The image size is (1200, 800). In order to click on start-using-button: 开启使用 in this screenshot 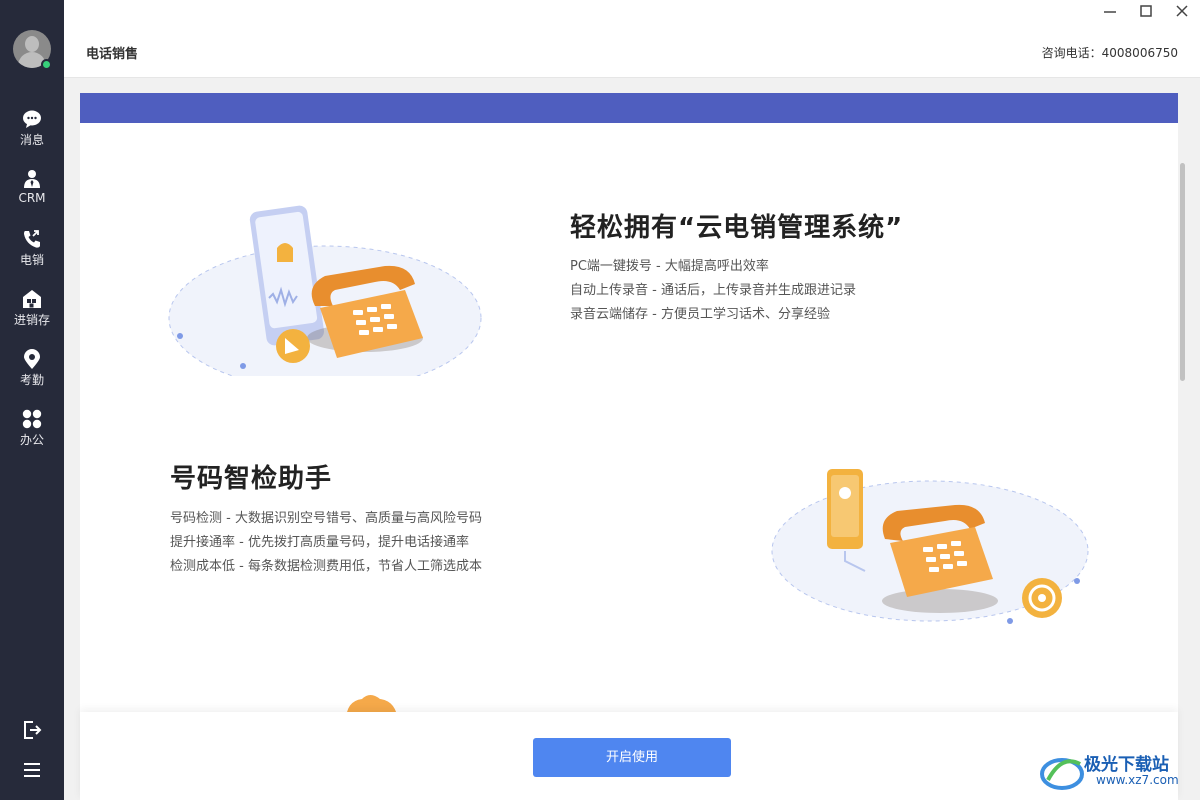, I will do `click(632, 757)`.